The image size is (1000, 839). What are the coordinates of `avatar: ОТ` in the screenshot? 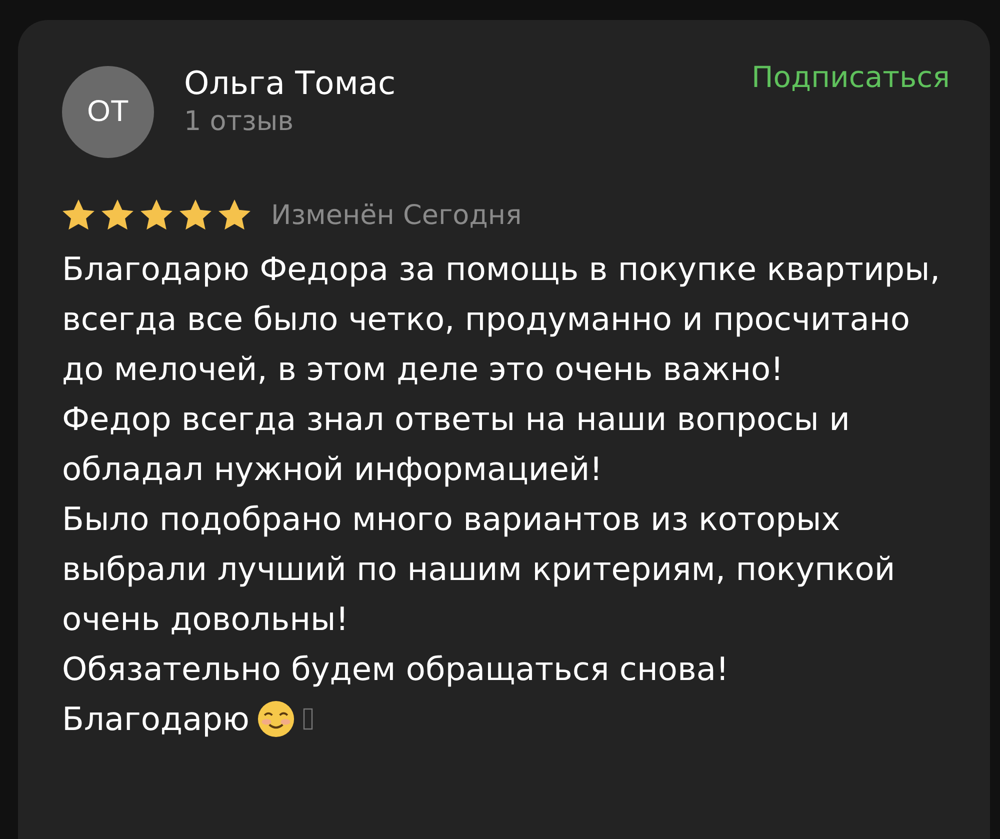 It's located at (108, 112).